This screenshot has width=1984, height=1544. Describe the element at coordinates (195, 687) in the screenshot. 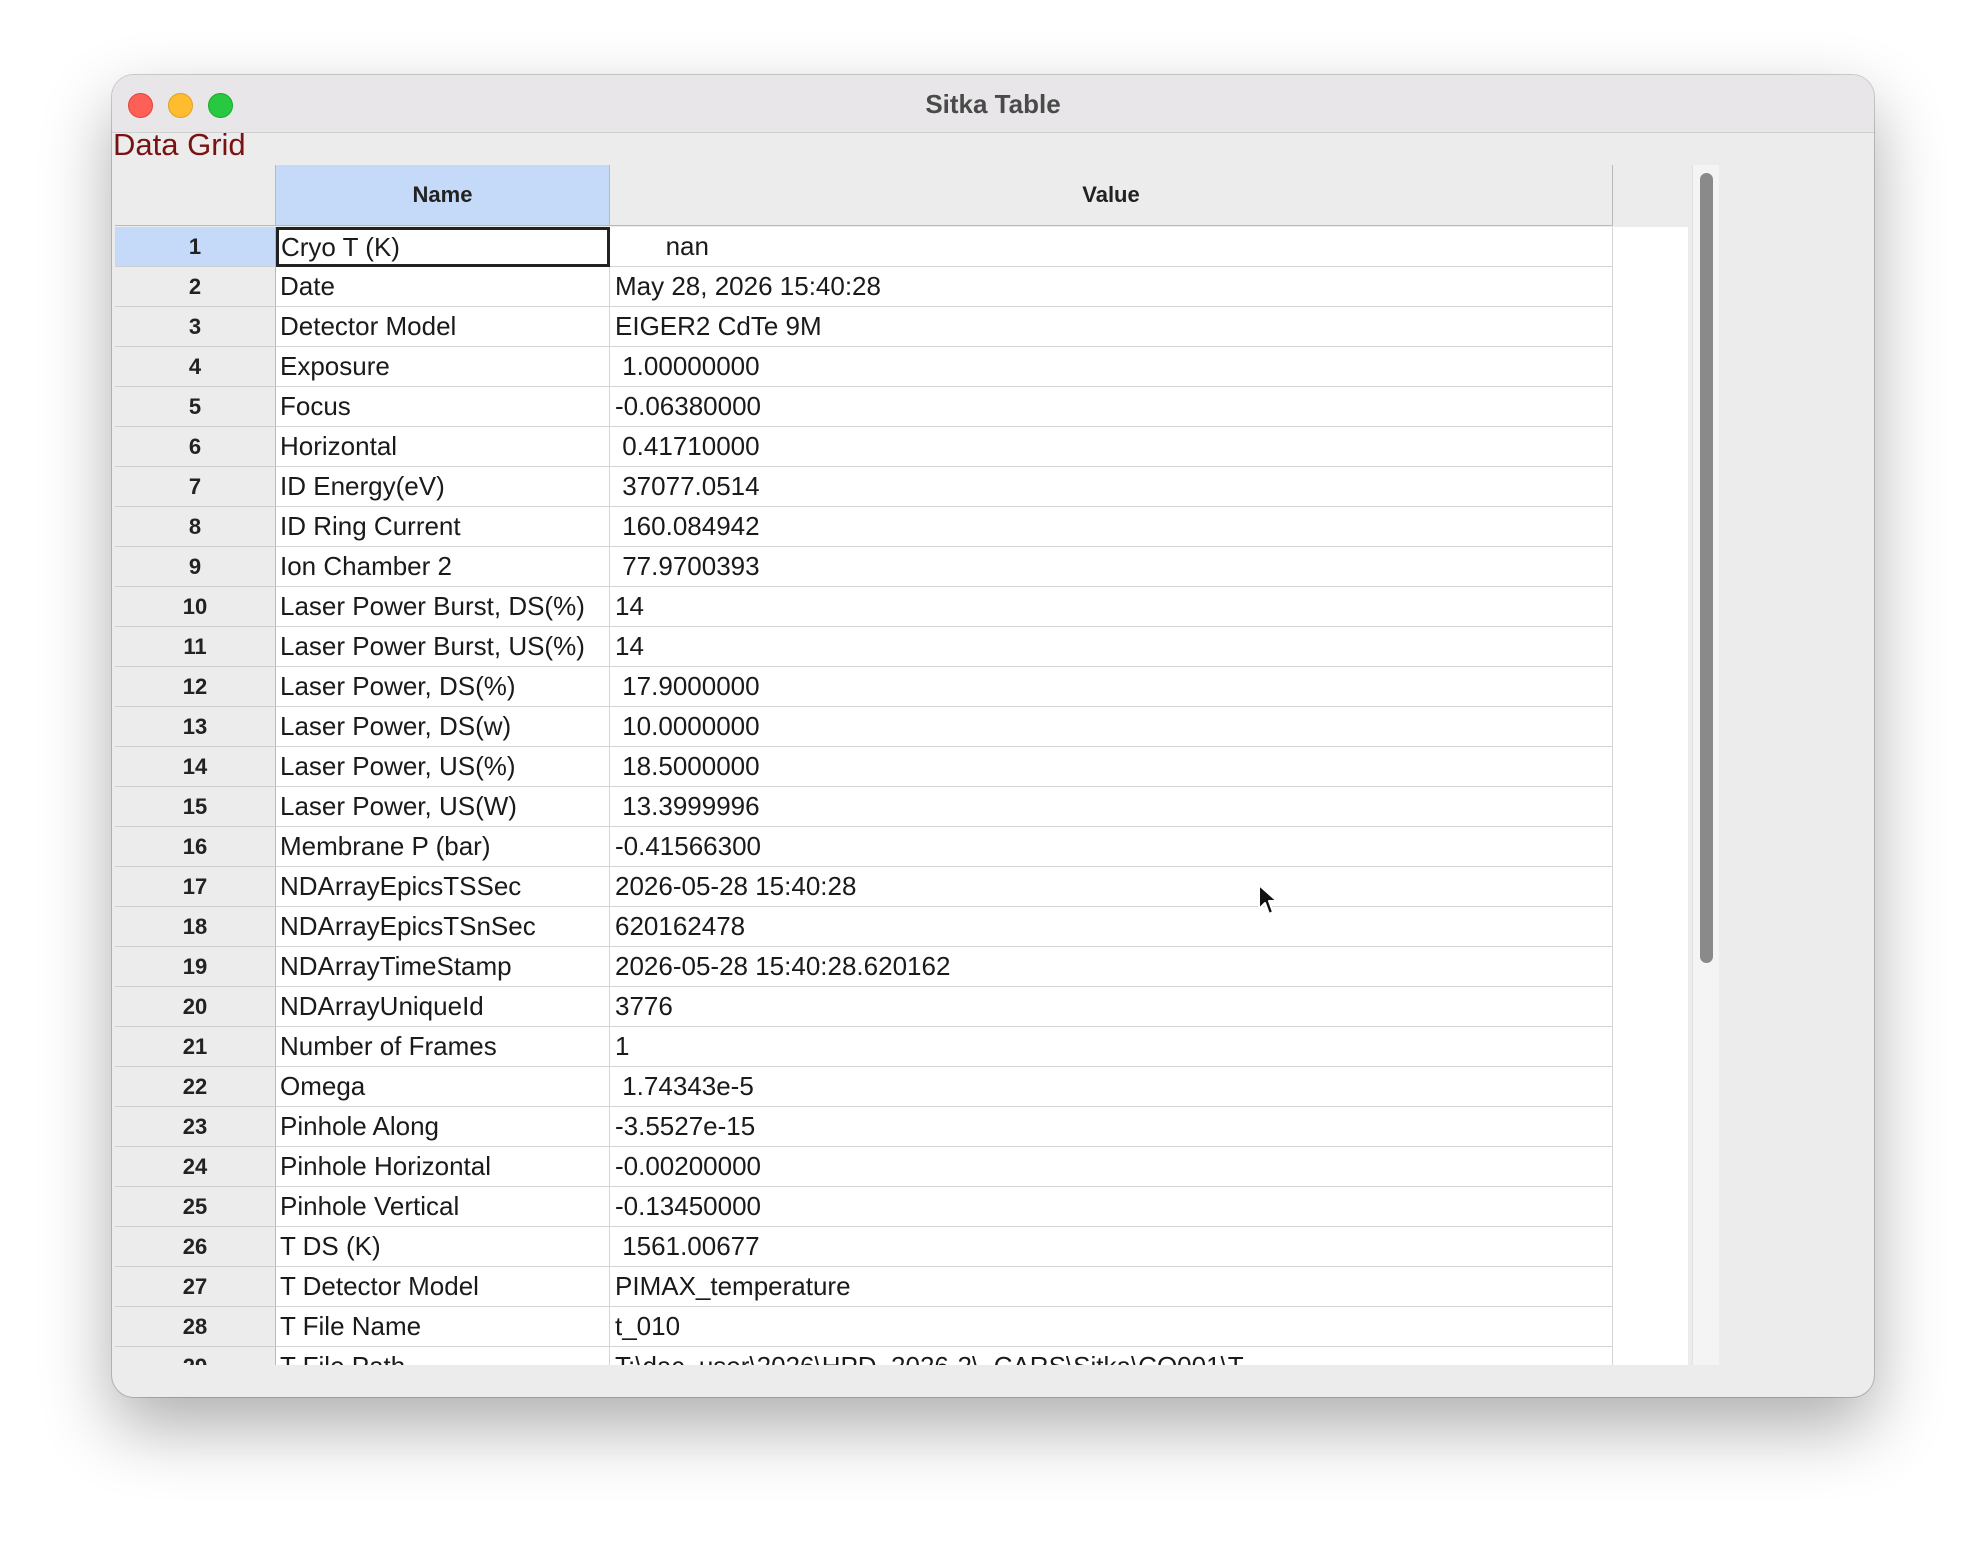

I see `row-number-cell: 12` at that location.